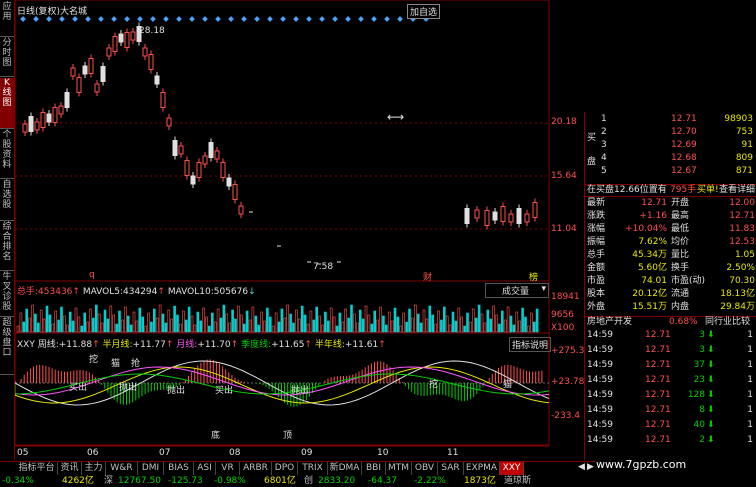 Image resolution: width=756 pixels, height=487 pixels. Describe the element at coordinates (581, 467) in the screenshot. I see `scroll-left-icon: ◀` at that location.